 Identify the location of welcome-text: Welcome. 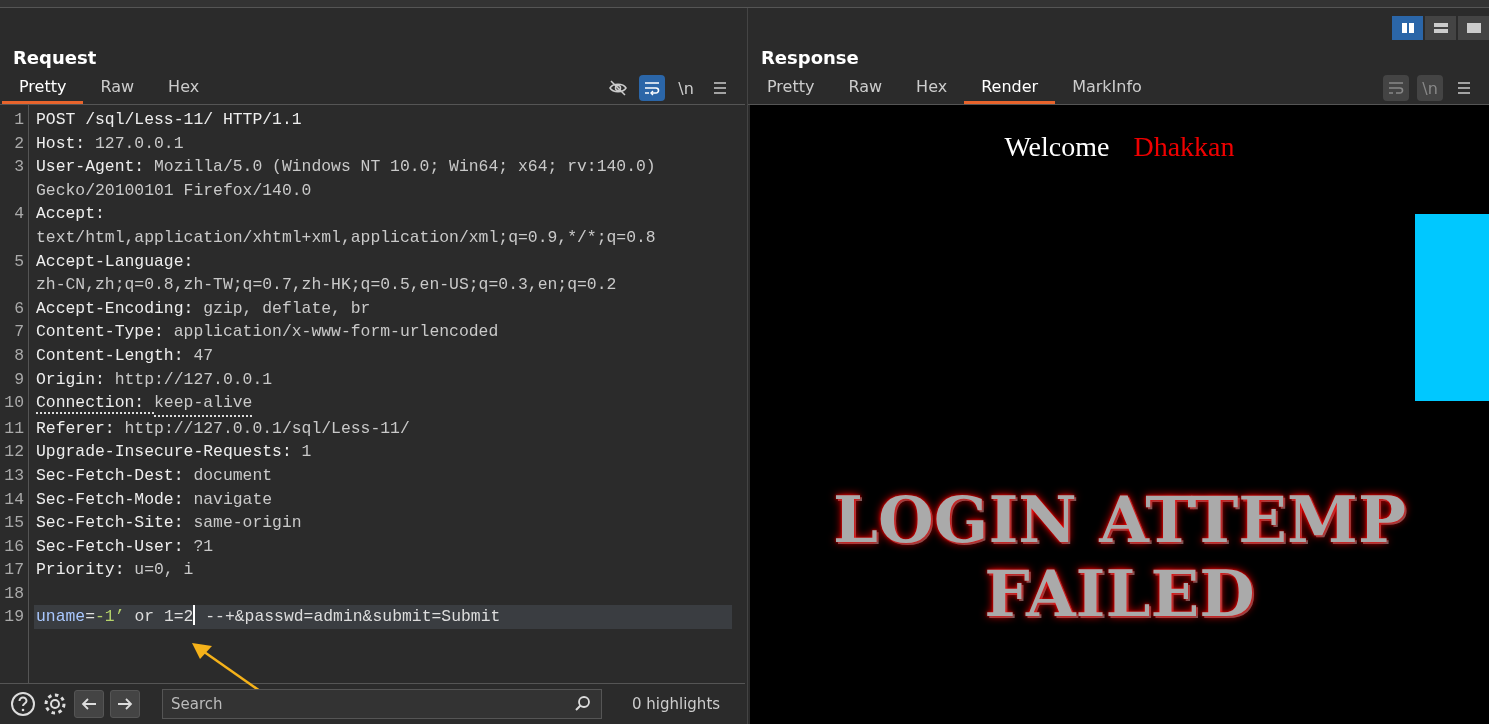
(1057, 147).